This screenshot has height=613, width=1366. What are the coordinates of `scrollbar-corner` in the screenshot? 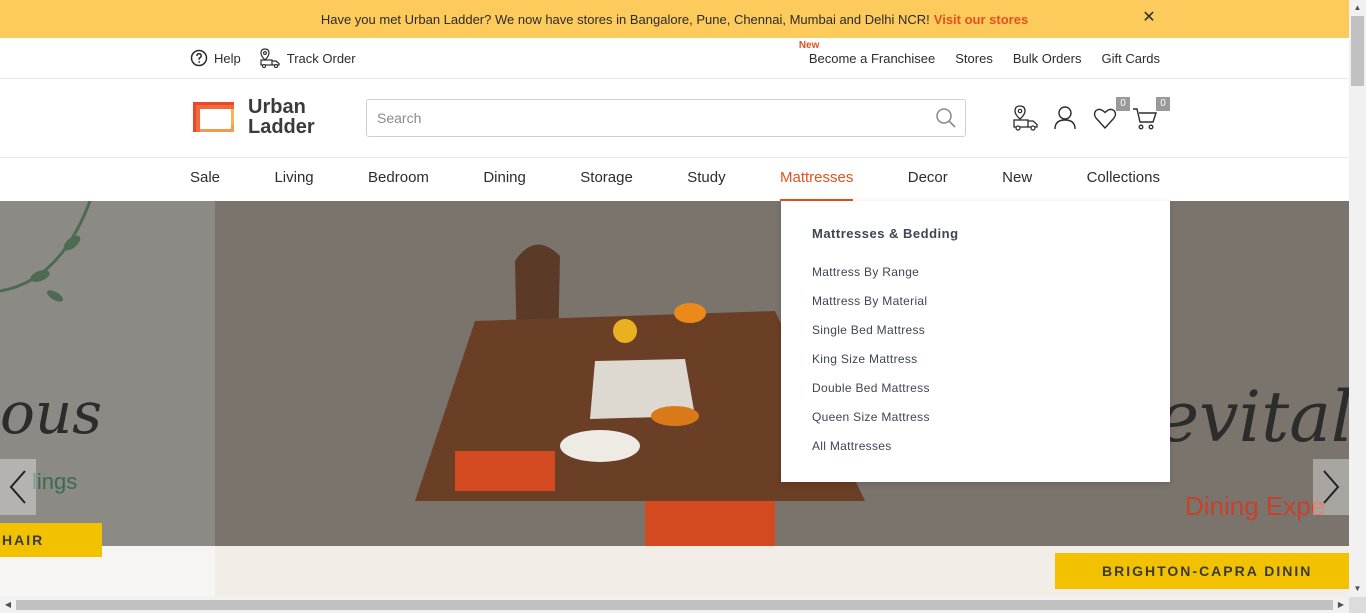 It's located at (1357, 605).